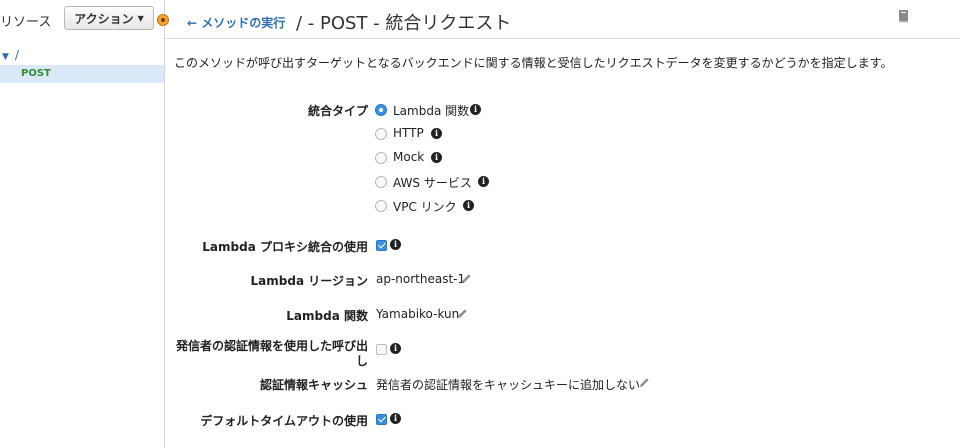 The width and height of the screenshot is (960, 448). Describe the element at coordinates (381, 419) in the screenshot. I see `default-timeout-checkbox` at that location.